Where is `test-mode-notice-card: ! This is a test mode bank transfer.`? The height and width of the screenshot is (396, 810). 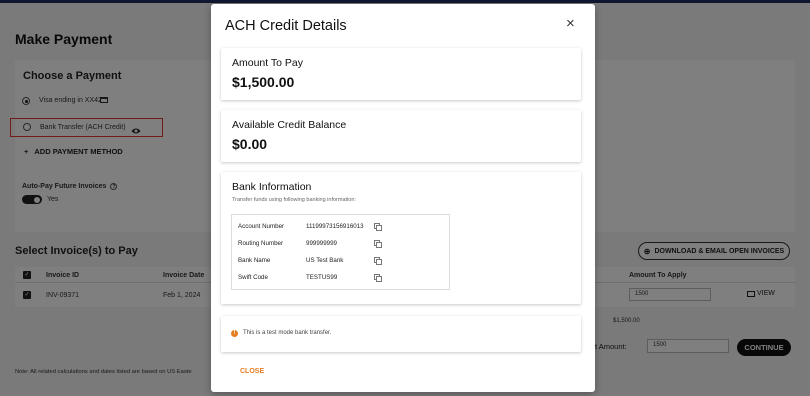 test-mode-notice-card: ! This is a test mode bank transfer. is located at coordinates (401, 334).